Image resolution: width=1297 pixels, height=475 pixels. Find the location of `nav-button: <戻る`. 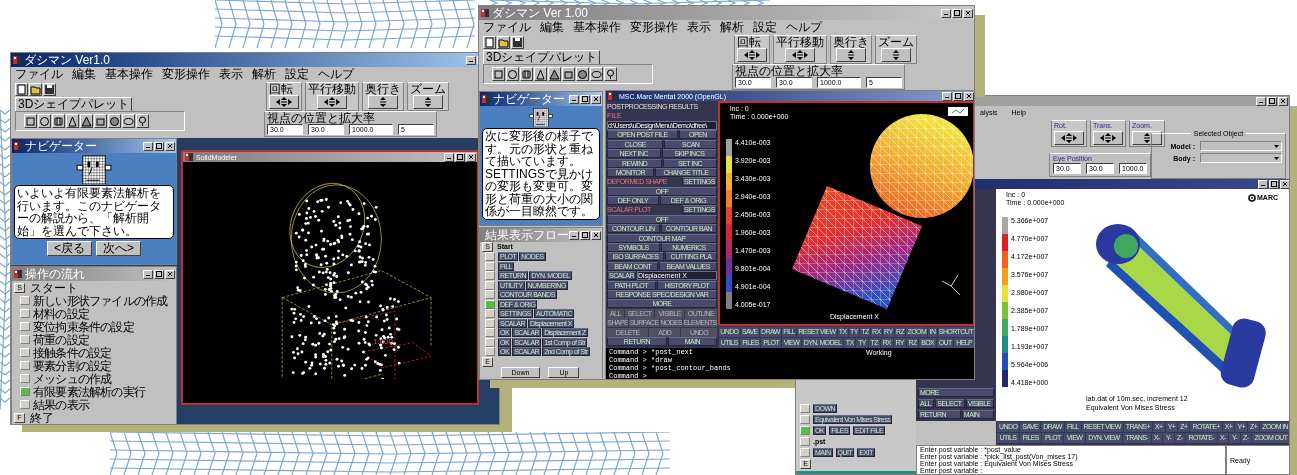

nav-button: <戻る is located at coordinates (69, 248).